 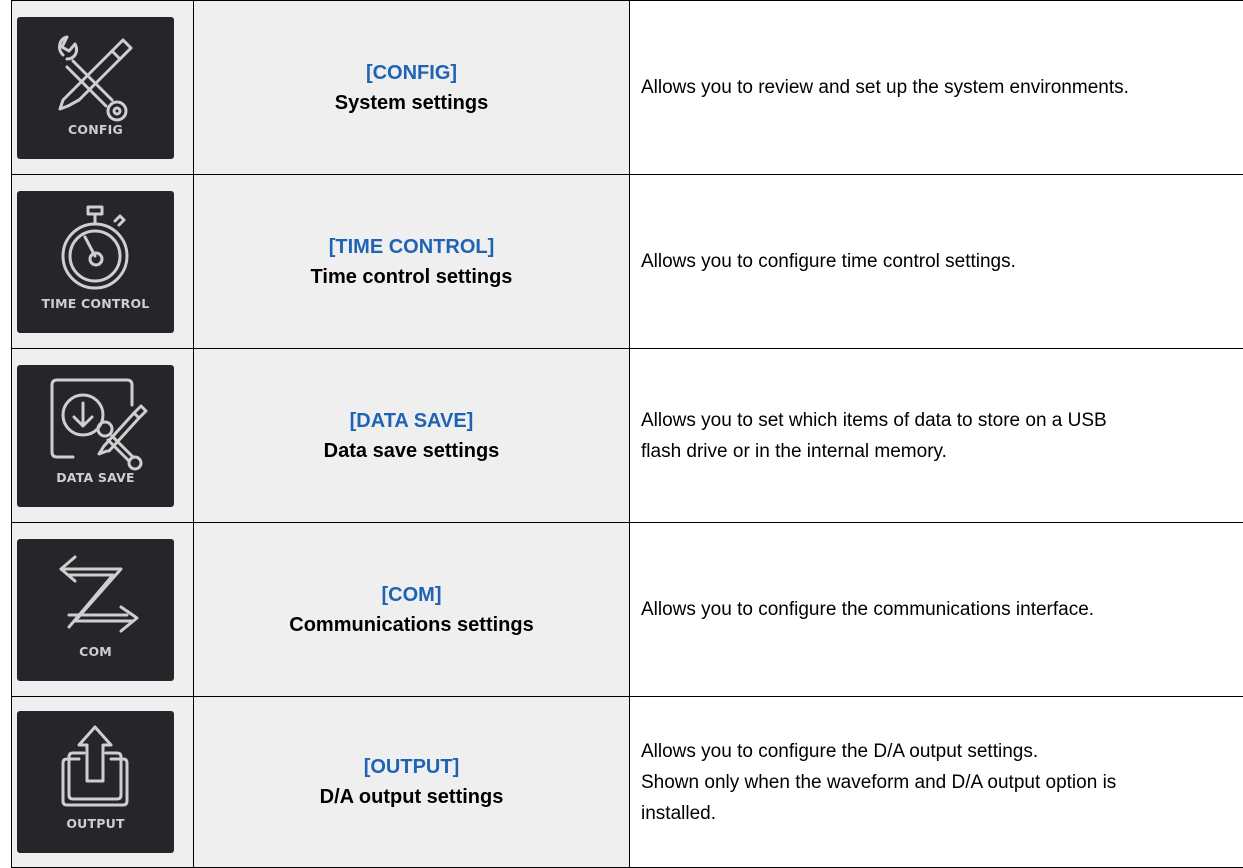 What do you see at coordinates (95, 78) in the screenshot?
I see `config-icon` at bounding box center [95, 78].